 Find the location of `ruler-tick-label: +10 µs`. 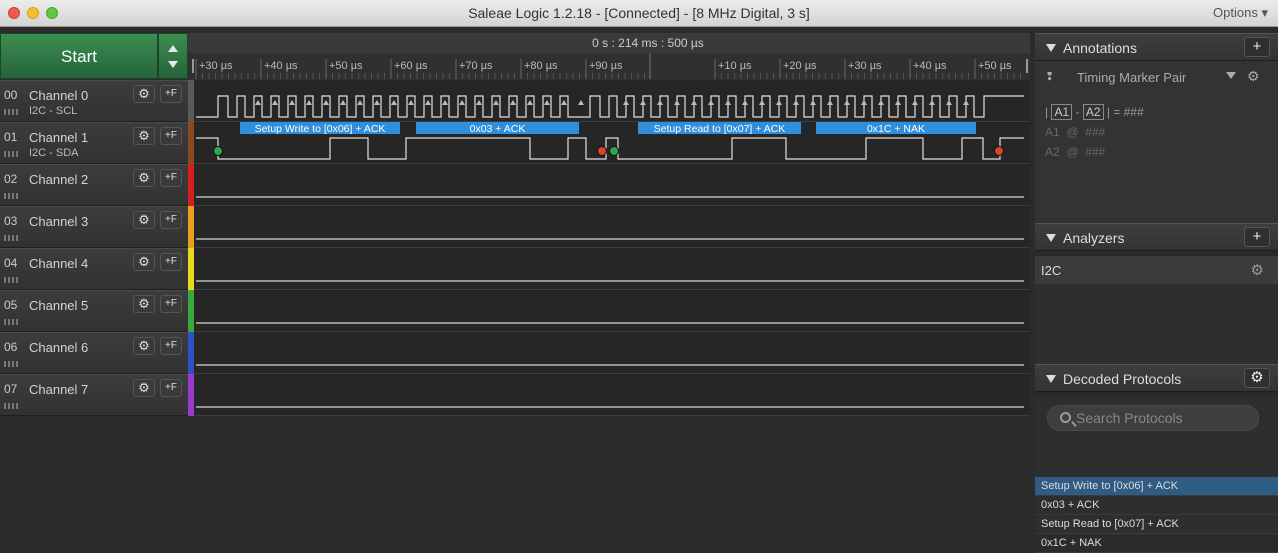

ruler-tick-label: +10 µs is located at coordinates (735, 66).